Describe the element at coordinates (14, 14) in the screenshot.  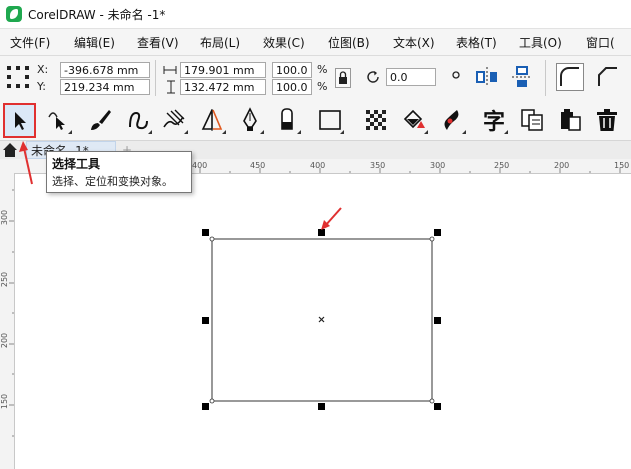
I see `coreldraw-logo-icon` at that location.